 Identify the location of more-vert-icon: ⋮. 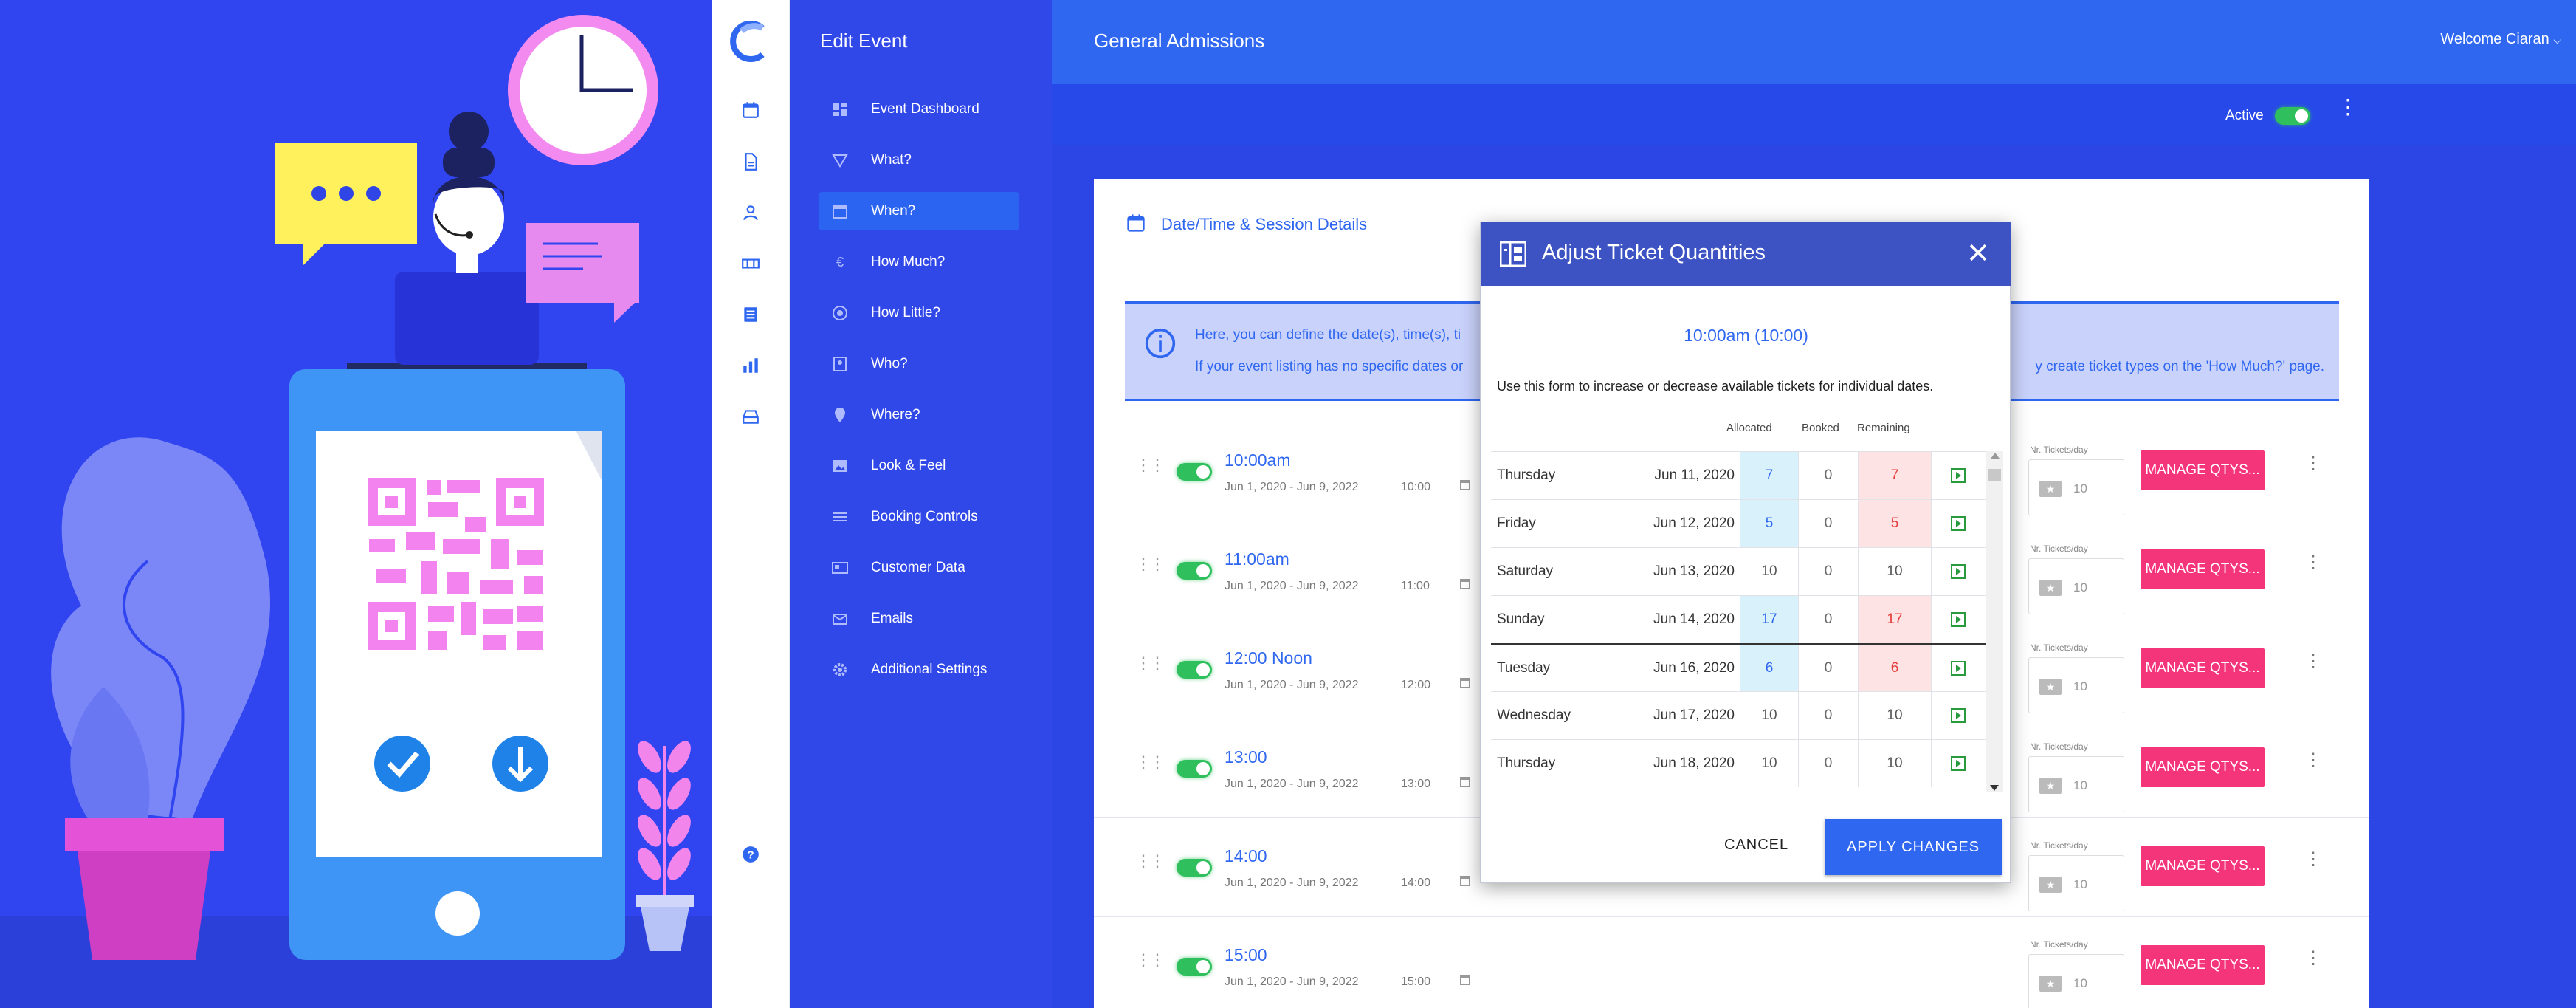
(2348, 107).